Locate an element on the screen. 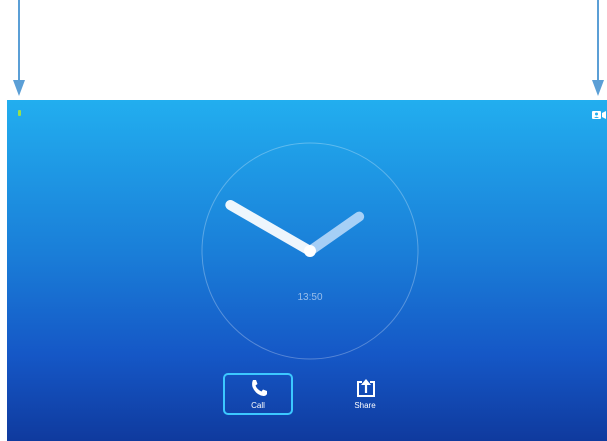 The image size is (607, 441). callout-arrow-left is located at coordinates (19, 48).